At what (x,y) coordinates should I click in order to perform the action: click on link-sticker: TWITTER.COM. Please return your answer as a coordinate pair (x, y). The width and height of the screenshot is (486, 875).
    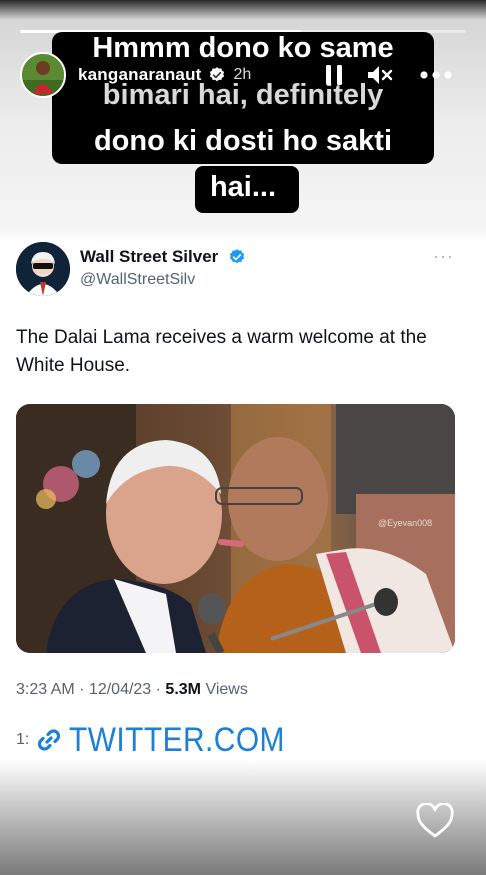
    Looking at the image, I should click on (174, 740).